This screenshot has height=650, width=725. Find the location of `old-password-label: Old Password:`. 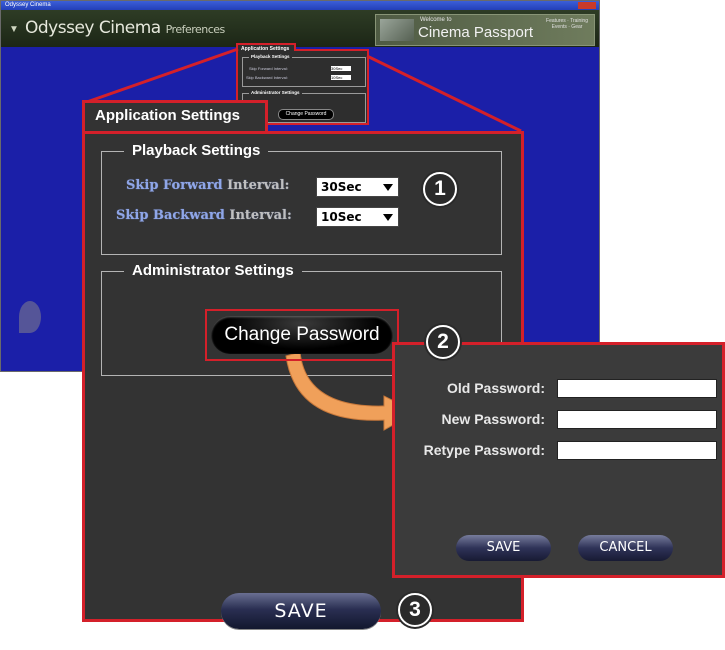

old-password-label: Old Password: is located at coordinates (495, 388).